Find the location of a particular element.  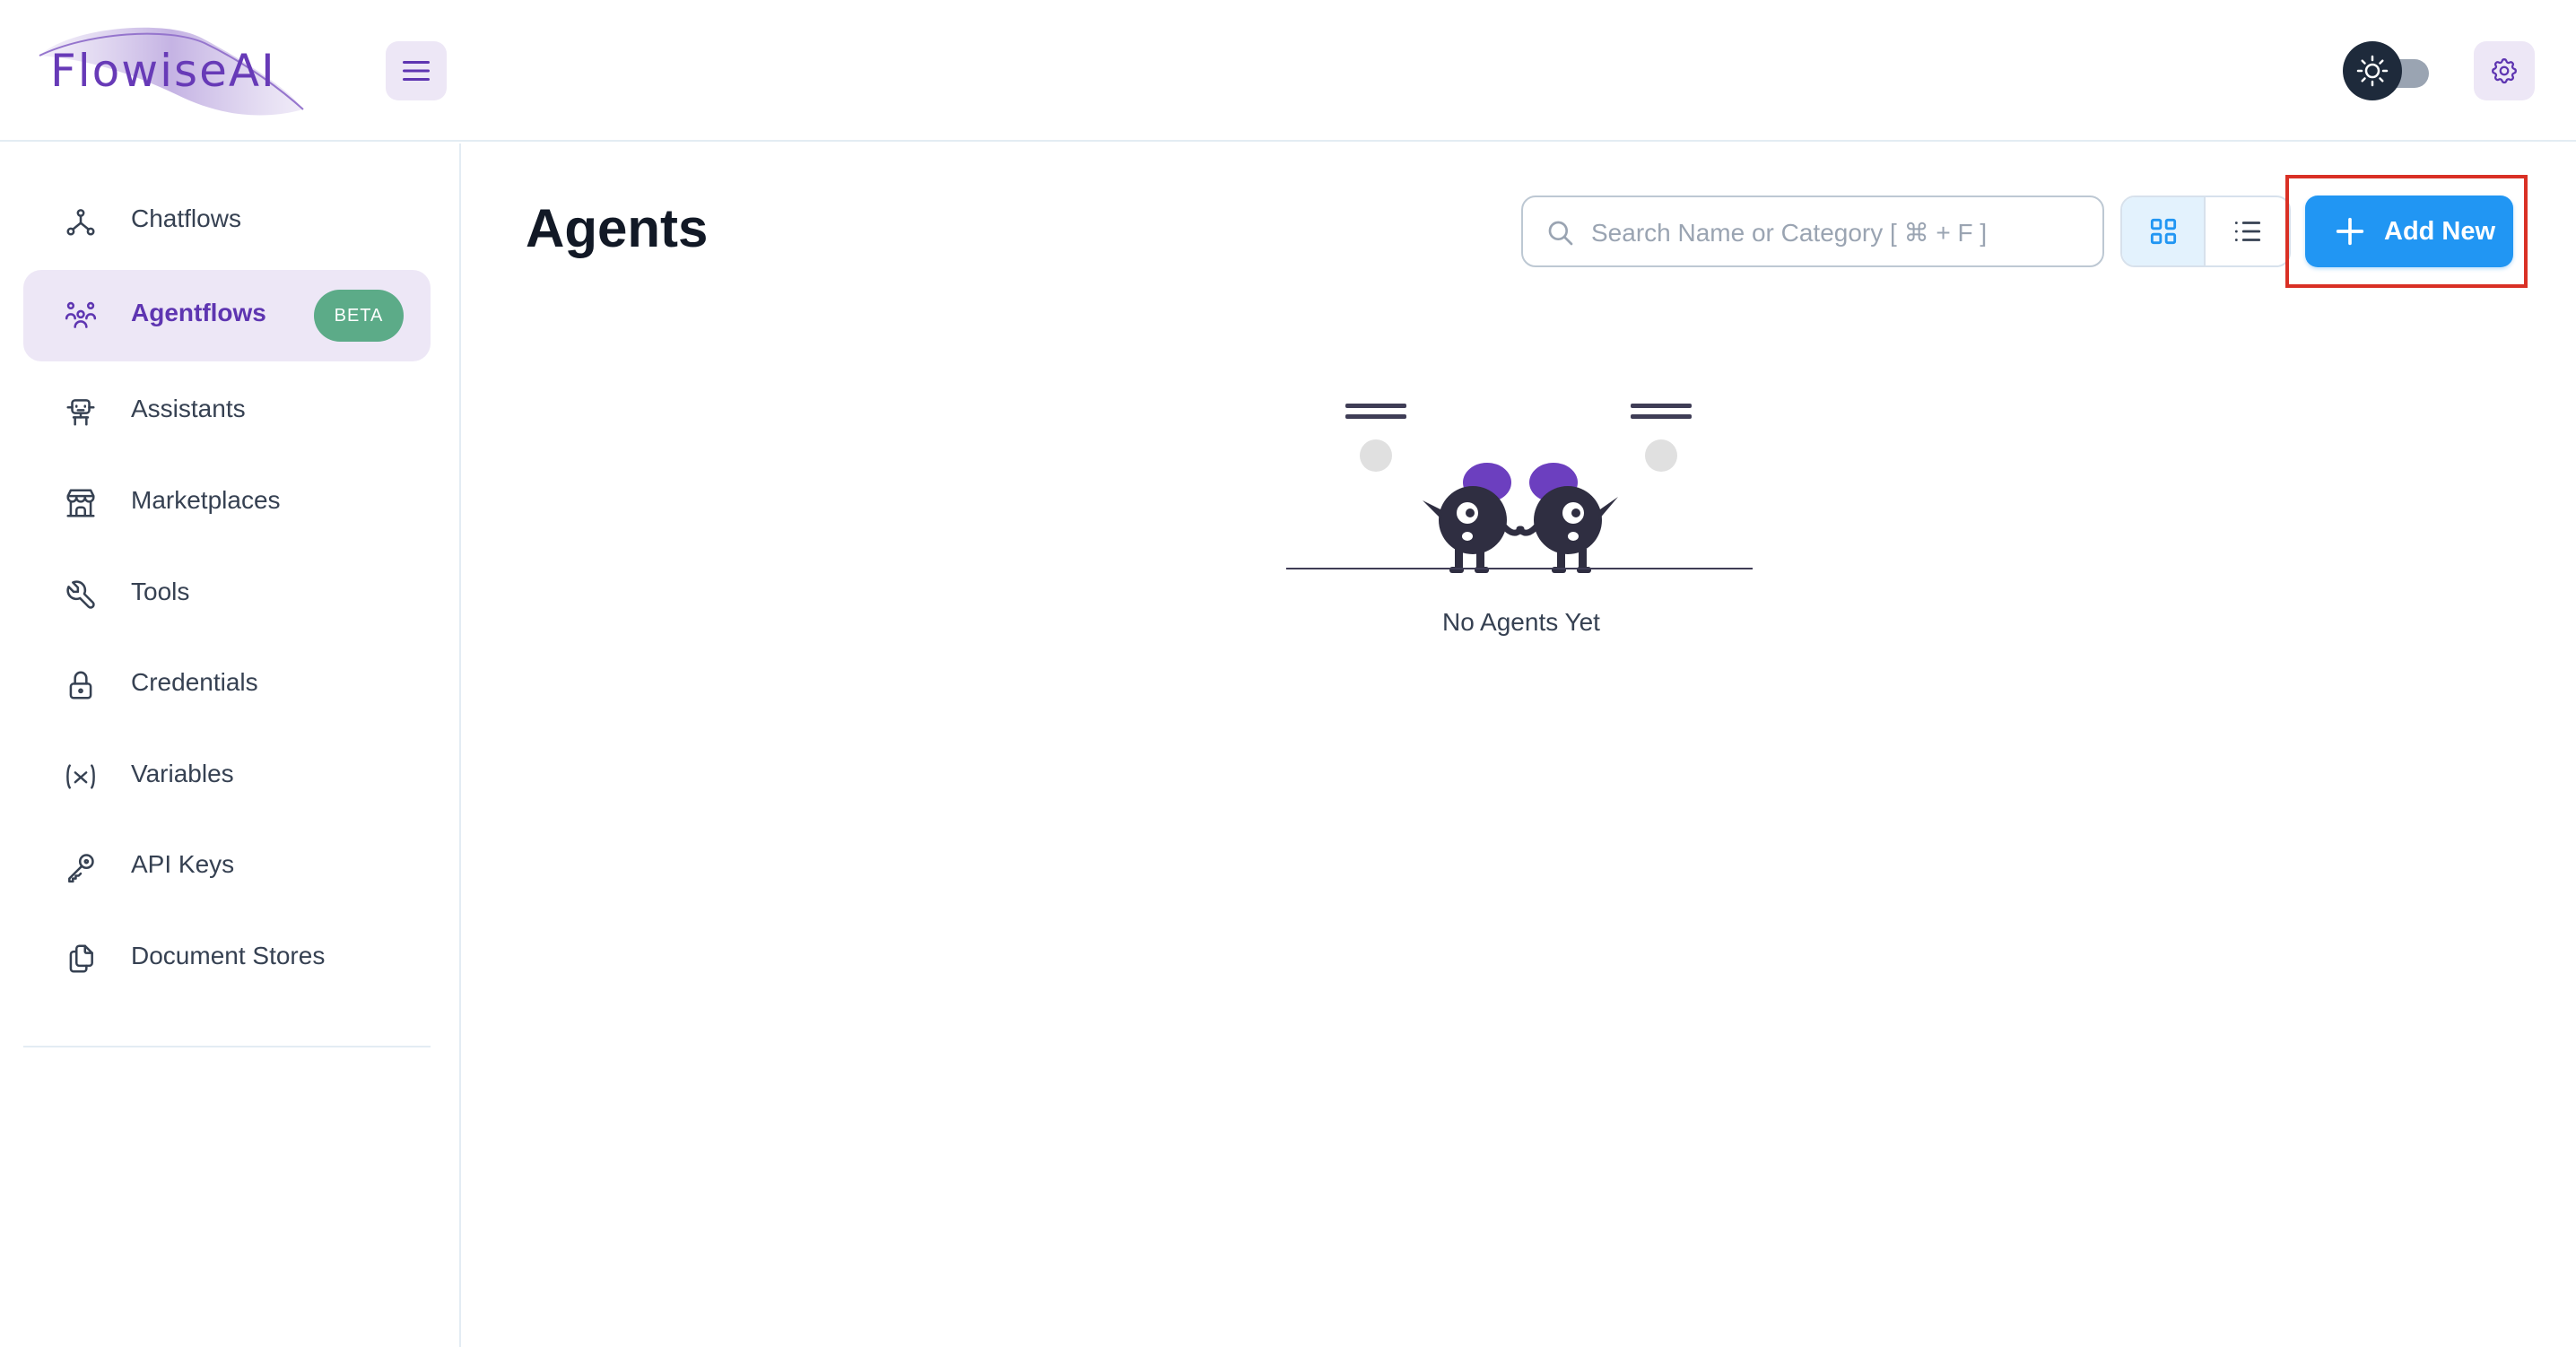

grid-view-button is located at coordinates (2164, 231).